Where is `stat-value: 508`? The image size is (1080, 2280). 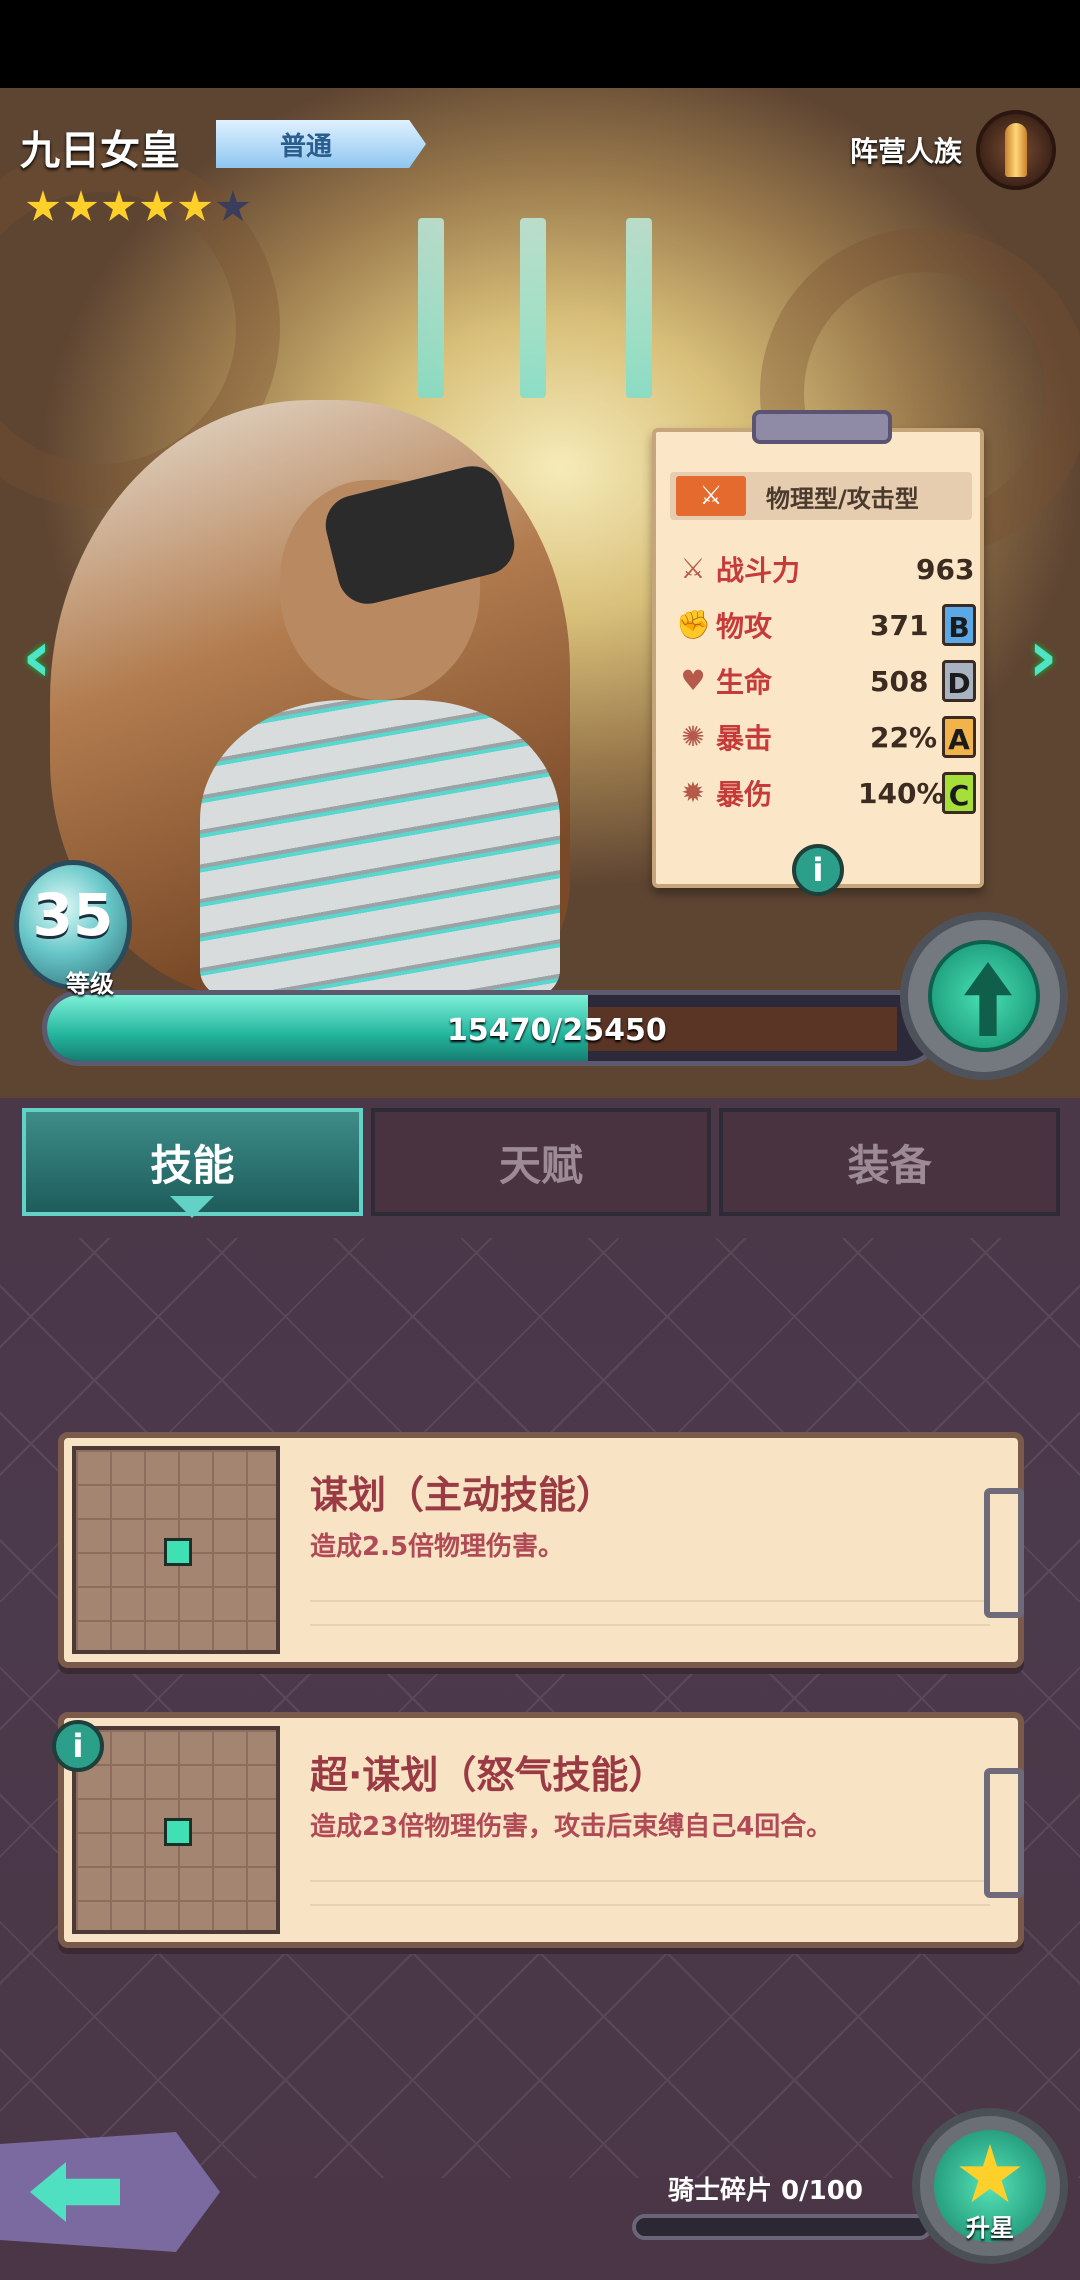 stat-value: 508 is located at coordinates (899, 681).